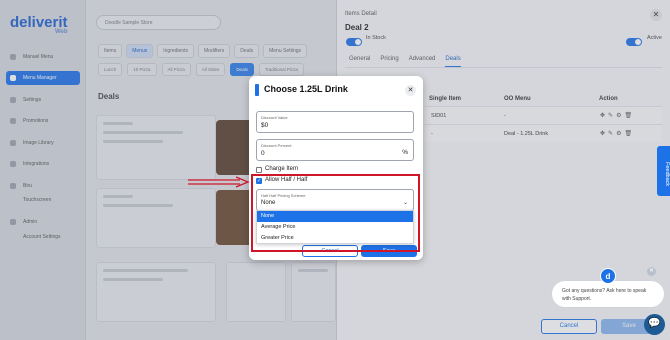 This screenshot has height=340, width=670. What do you see at coordinates (264, 125) in the screenshot?
I see `discount-value-input: $0` at bounding box center [264, 125].